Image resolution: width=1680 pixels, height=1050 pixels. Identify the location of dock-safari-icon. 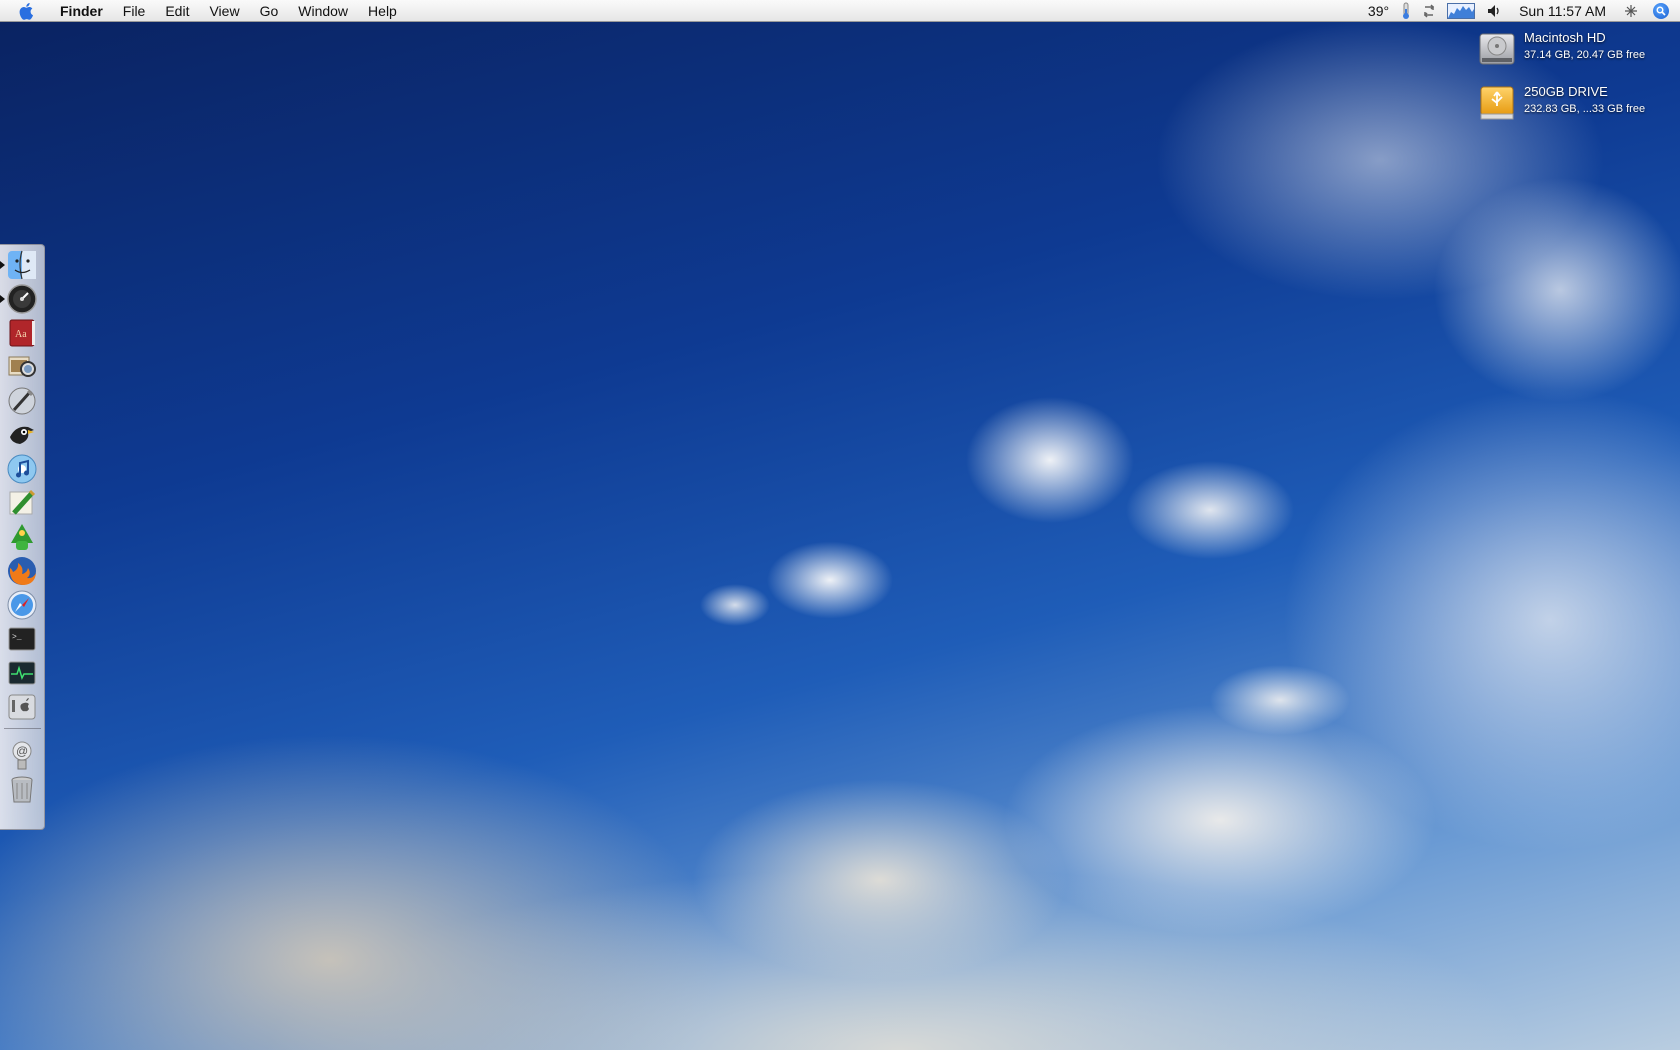
(22, 605).